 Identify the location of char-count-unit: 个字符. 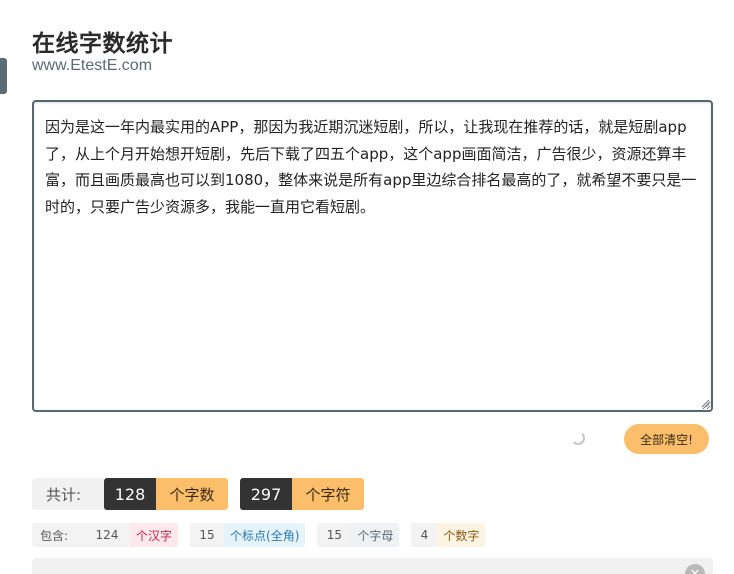
(328, 494).